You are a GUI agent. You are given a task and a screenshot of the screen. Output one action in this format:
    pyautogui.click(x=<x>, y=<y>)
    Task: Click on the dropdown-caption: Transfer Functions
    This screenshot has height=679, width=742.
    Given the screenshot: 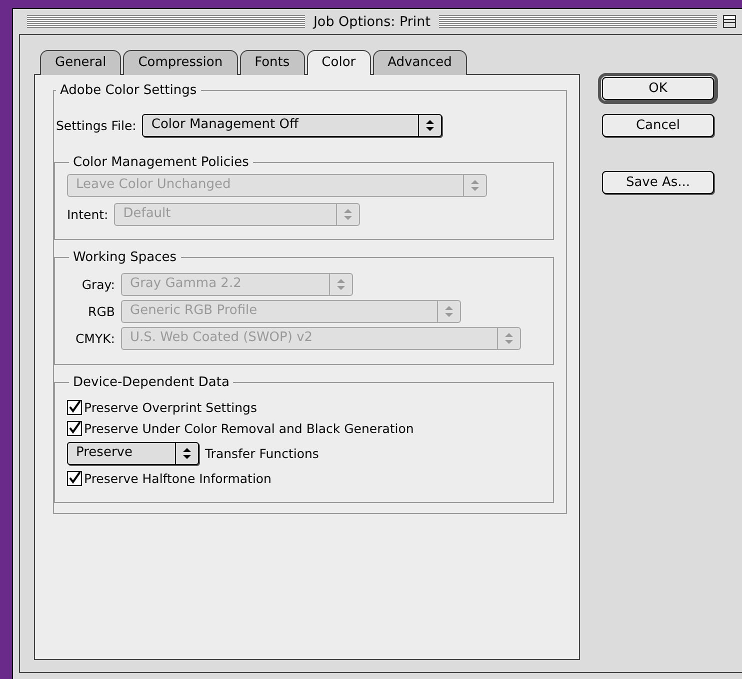 What is the action you would take?
    pyautogui.click(x=262, y=453)
    